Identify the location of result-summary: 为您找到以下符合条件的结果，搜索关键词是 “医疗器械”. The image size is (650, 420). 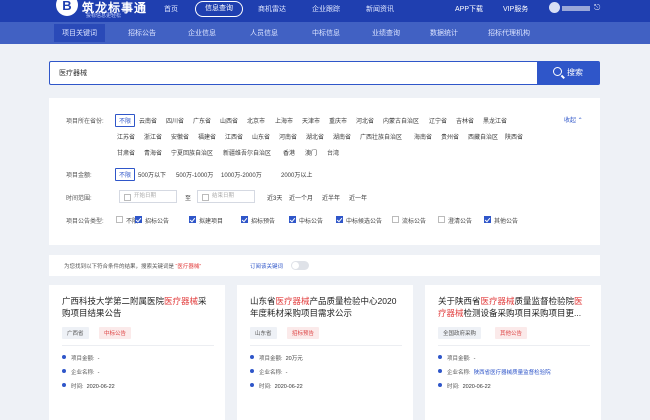
(133, 267).